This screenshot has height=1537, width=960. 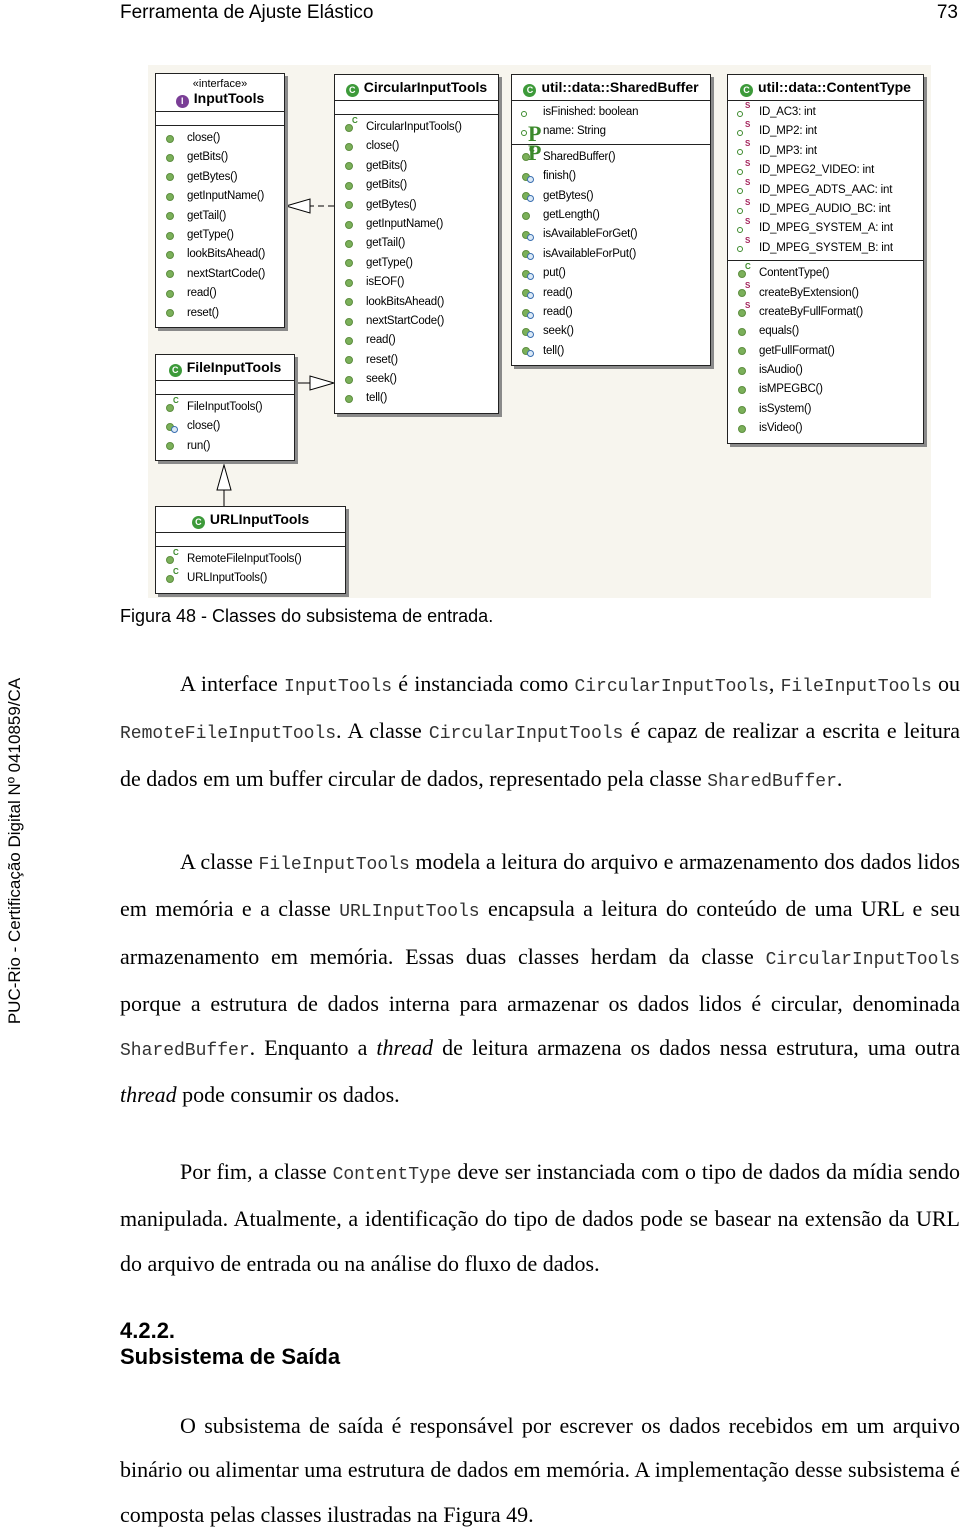 What do you see at coordinates (540, 13) in the screenshot?
I see `running-header: Ferramenta de Ajuste Elástico 73` at bounding box center [540, 13].